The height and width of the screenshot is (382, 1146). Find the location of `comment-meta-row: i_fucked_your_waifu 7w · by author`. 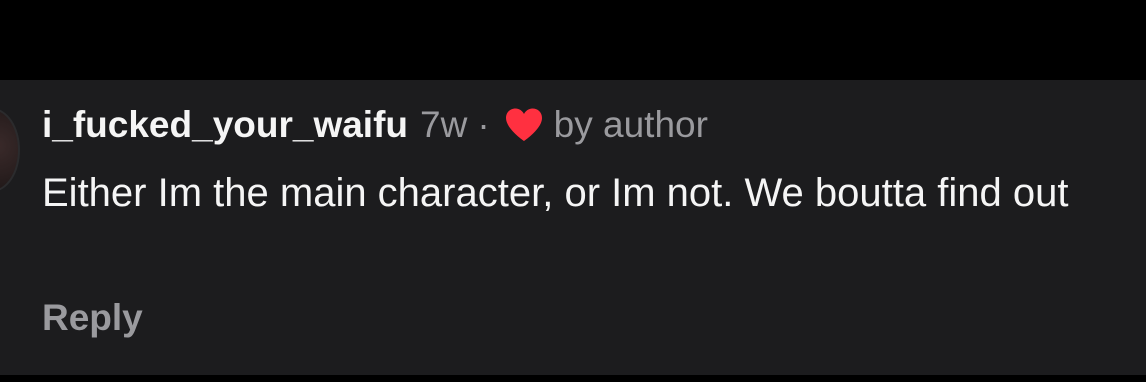

comment-meta-row: i_fucked_your_waifu 7w · by author is located at coordinates (375, 125).